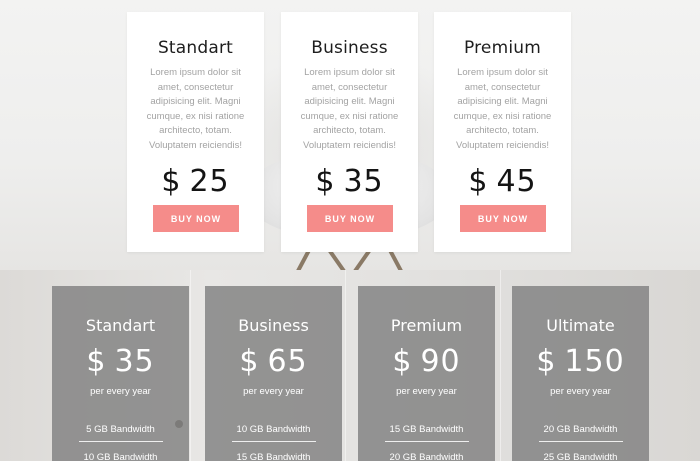  Describe the element at coordinates (120, 429) in the screenshot. I see `plan-feature: 5 GB Bandwidth` at that location.